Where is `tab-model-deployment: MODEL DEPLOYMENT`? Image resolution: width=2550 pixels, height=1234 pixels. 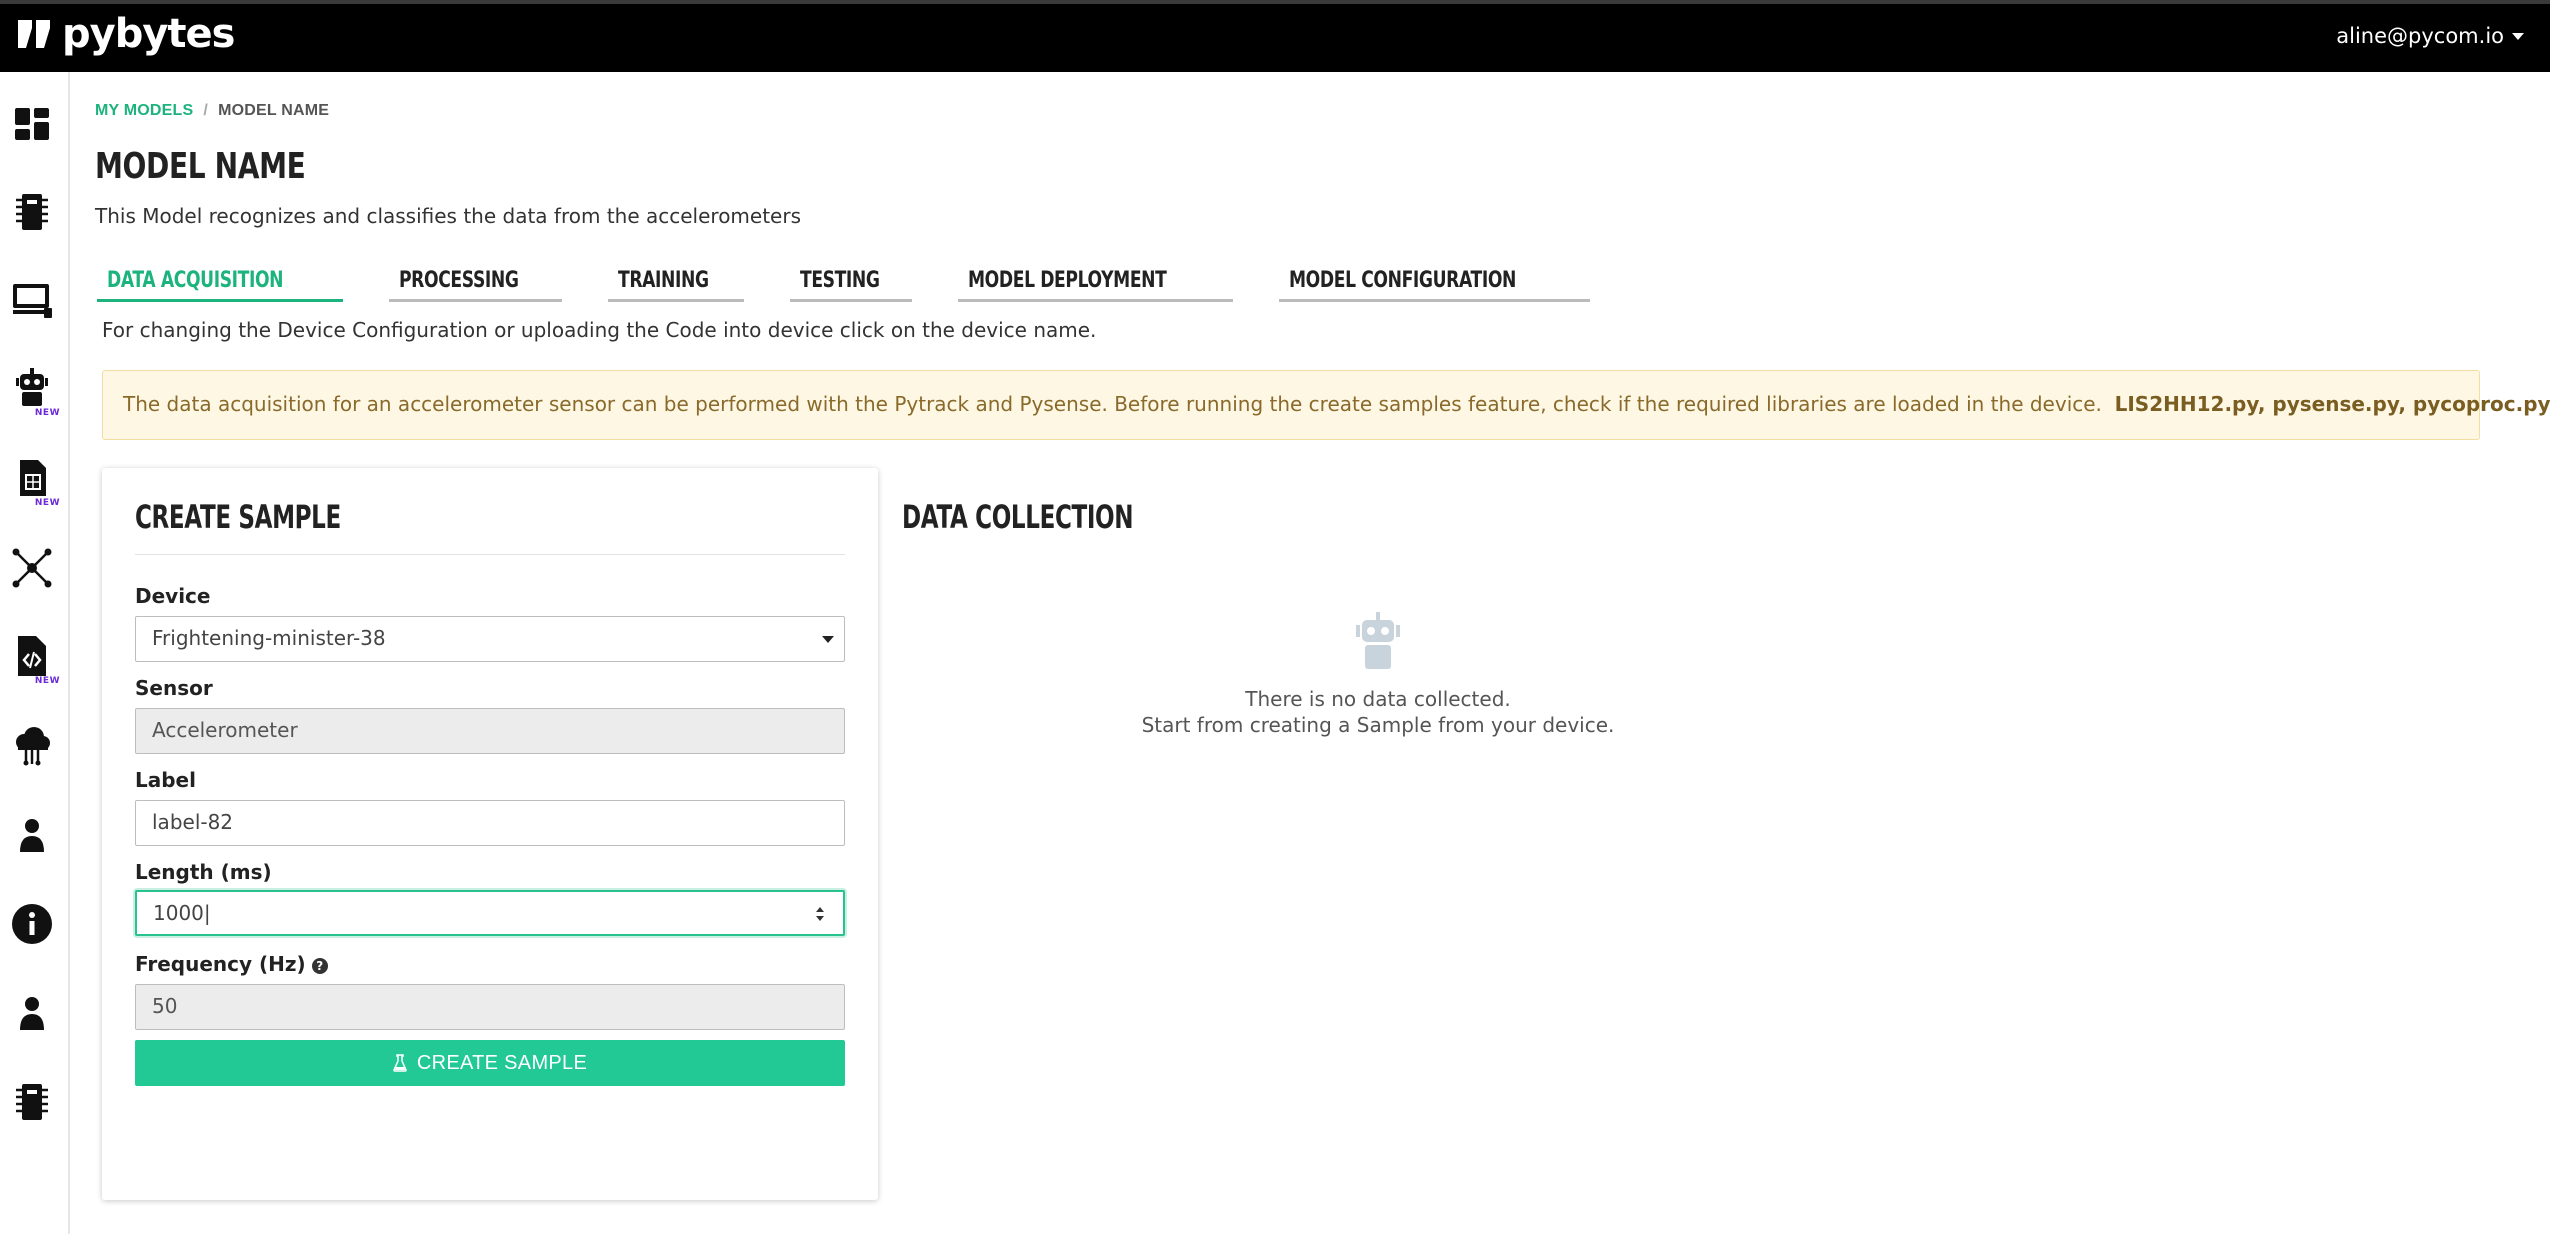
tab-model-deployment: MODEL DEPLOYMENT is located at coordinates (1095, 282).